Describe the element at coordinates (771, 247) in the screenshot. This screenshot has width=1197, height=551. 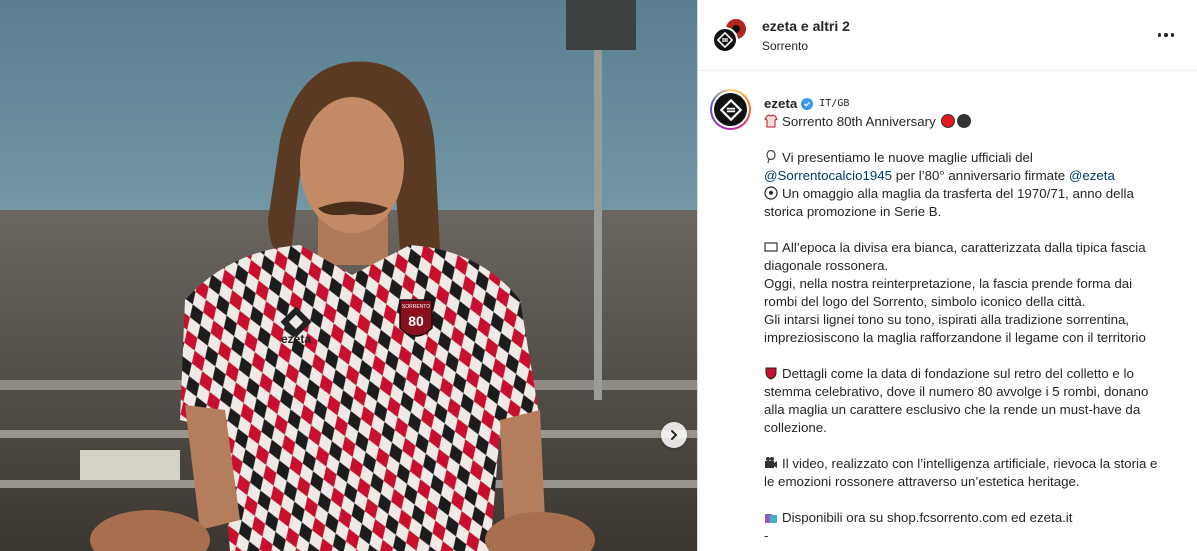
I see `book-emoji-icon` at that location.